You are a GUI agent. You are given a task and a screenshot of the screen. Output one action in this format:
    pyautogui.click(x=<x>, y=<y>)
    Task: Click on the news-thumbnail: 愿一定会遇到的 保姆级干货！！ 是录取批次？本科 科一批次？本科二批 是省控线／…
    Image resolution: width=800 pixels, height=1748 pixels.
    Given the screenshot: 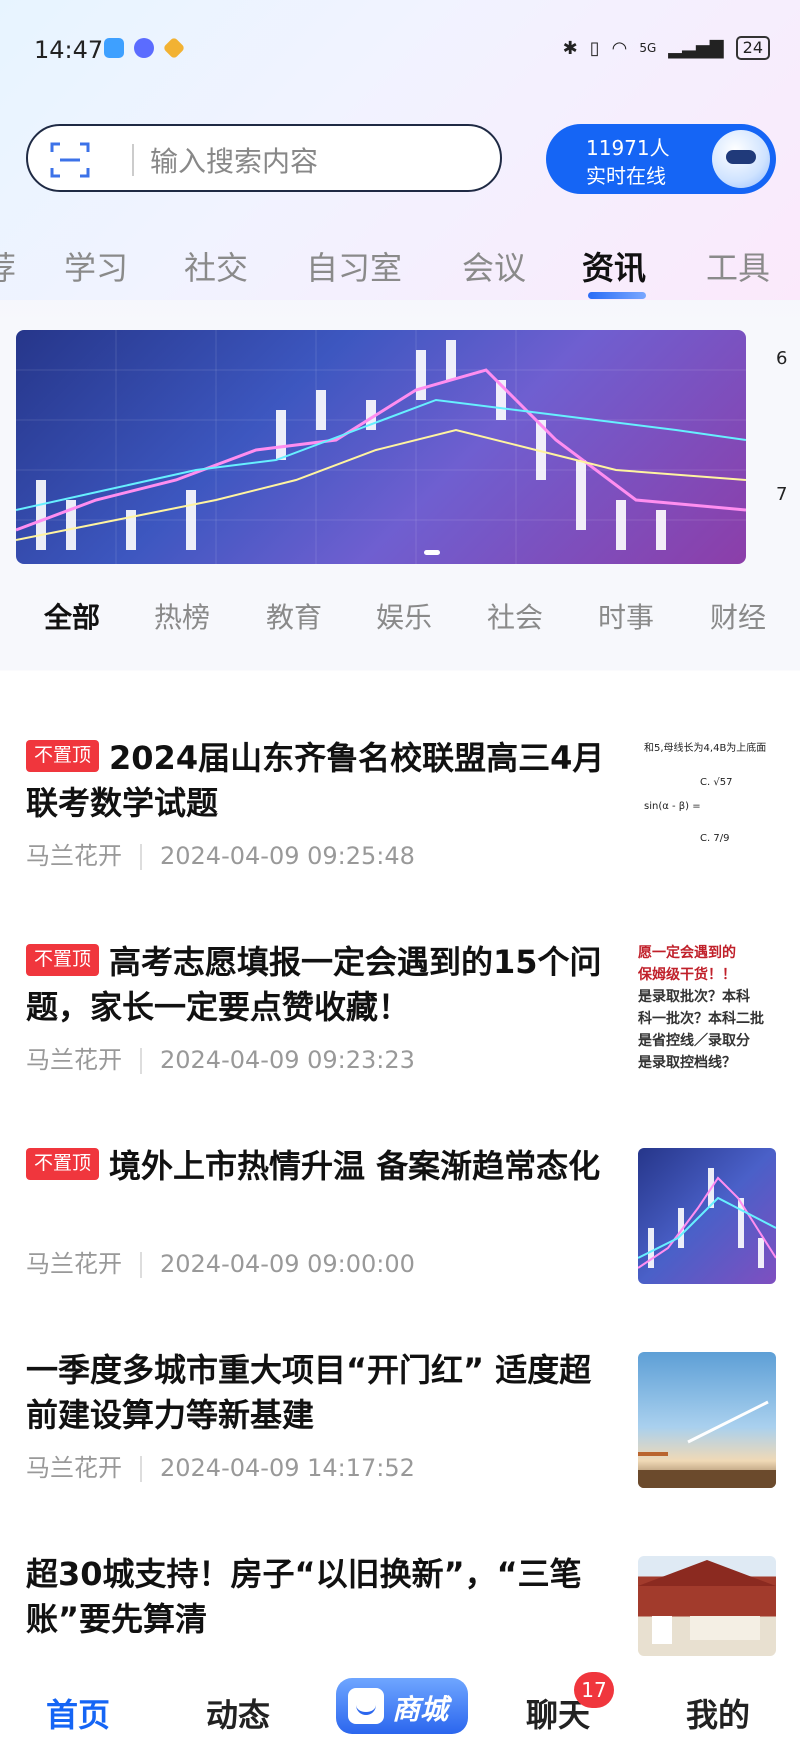 What is the action you would take?
    pyautogui.click(x=707, y=1006)
    